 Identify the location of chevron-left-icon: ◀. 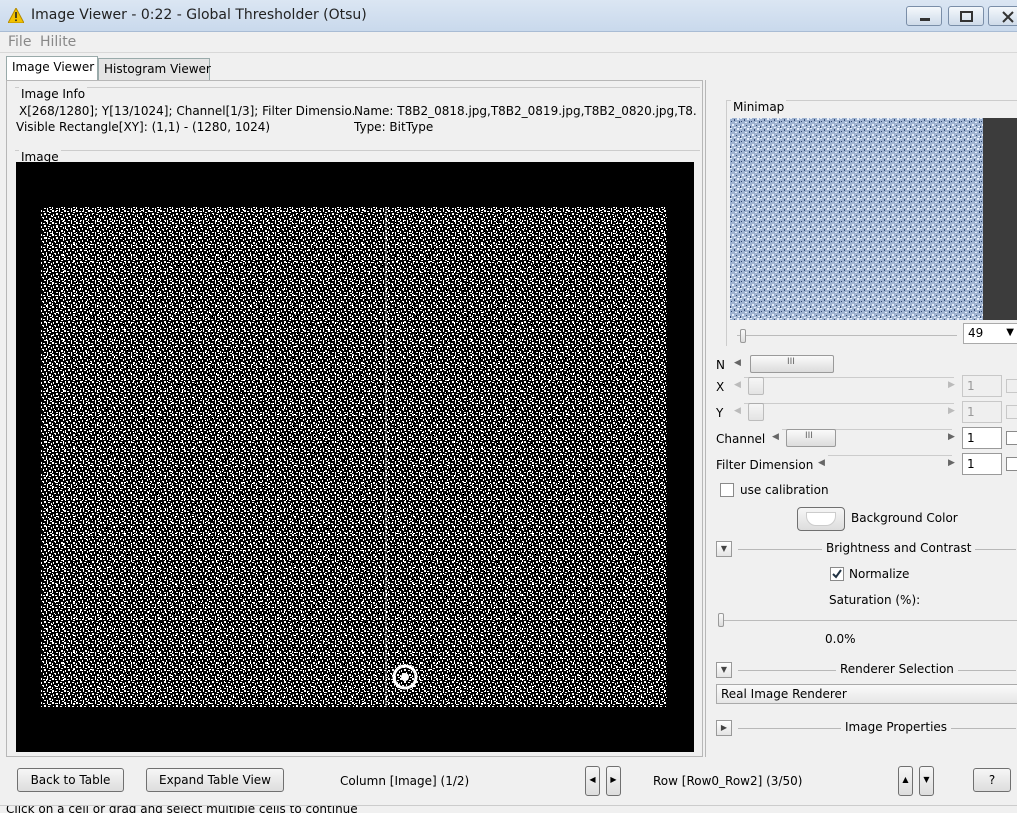
(592, 779).